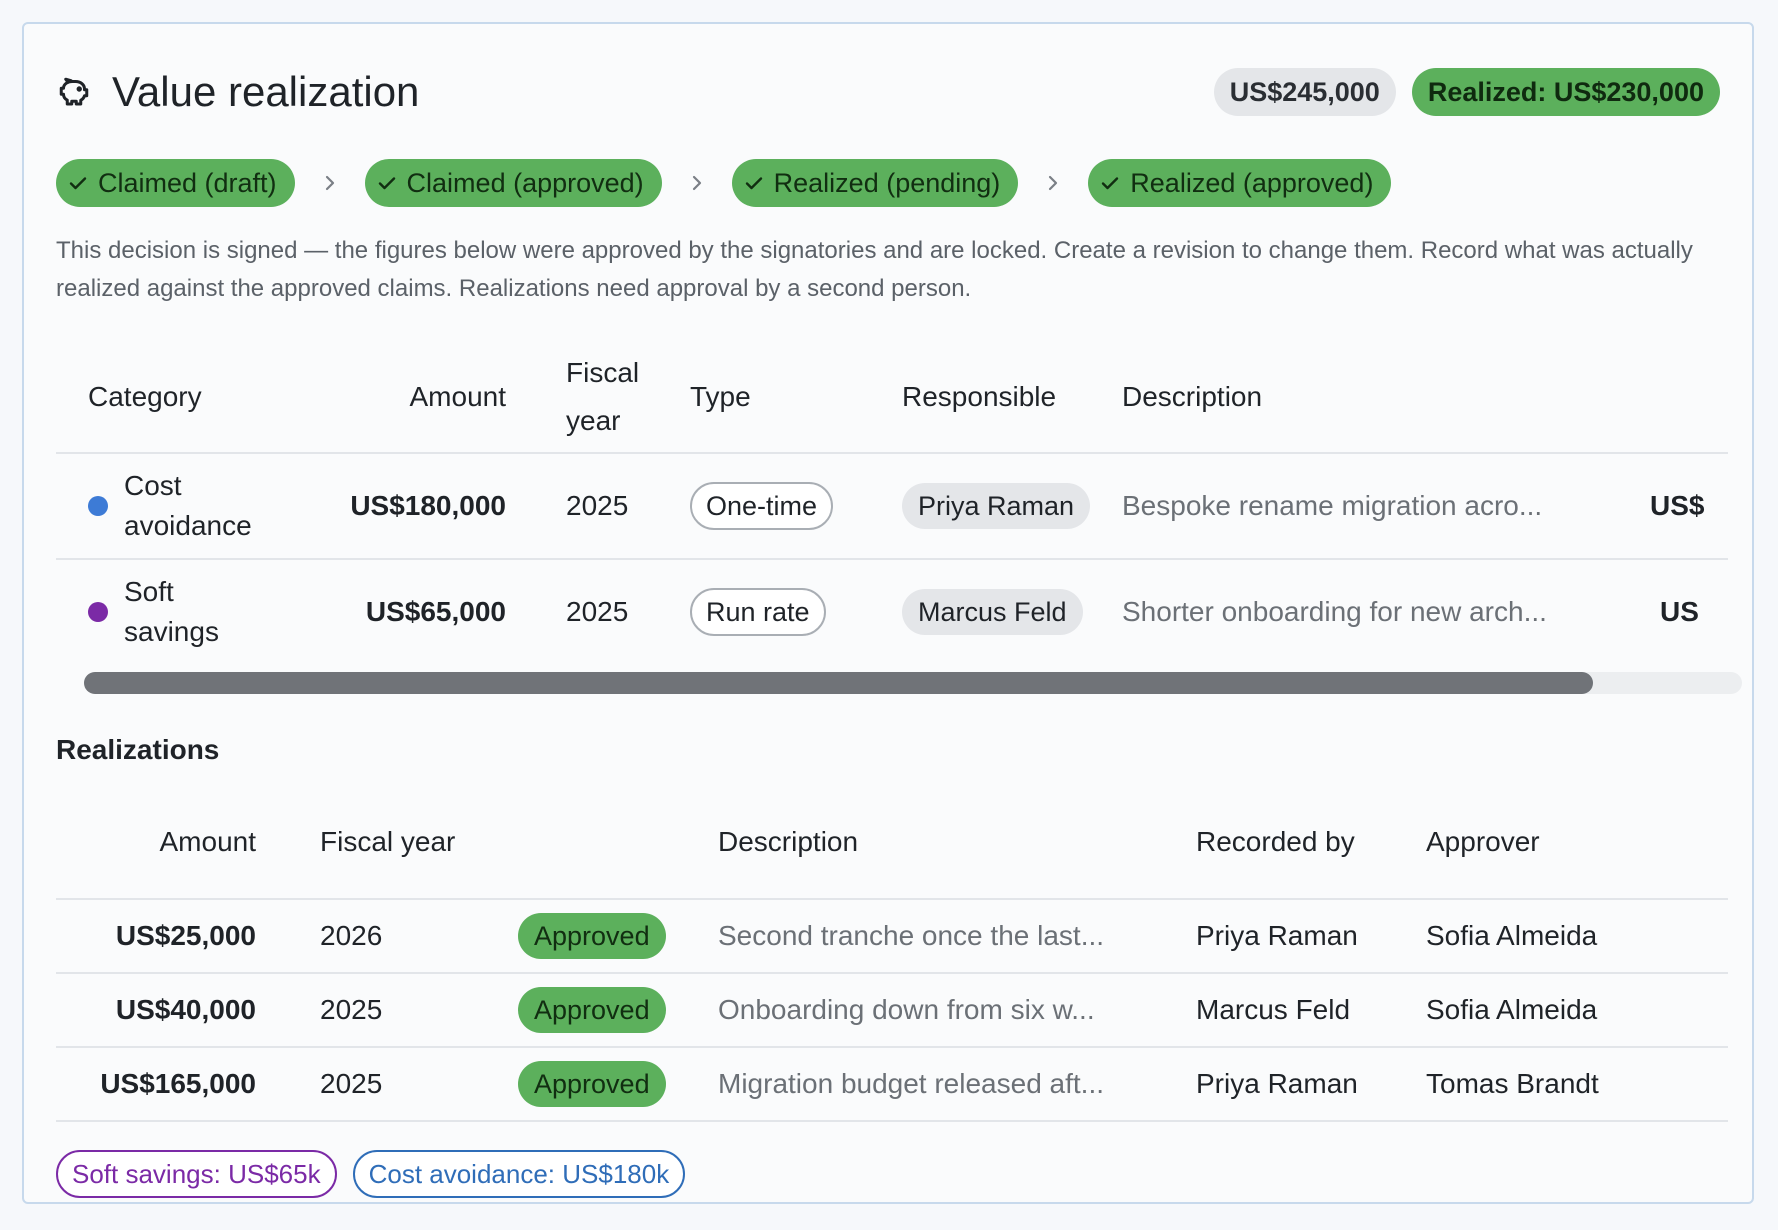 Image resolution: width=1778 pixels, height=1230 pixels. I want to click on responsible-cell: Marcus Feld, so click(1012, 611).